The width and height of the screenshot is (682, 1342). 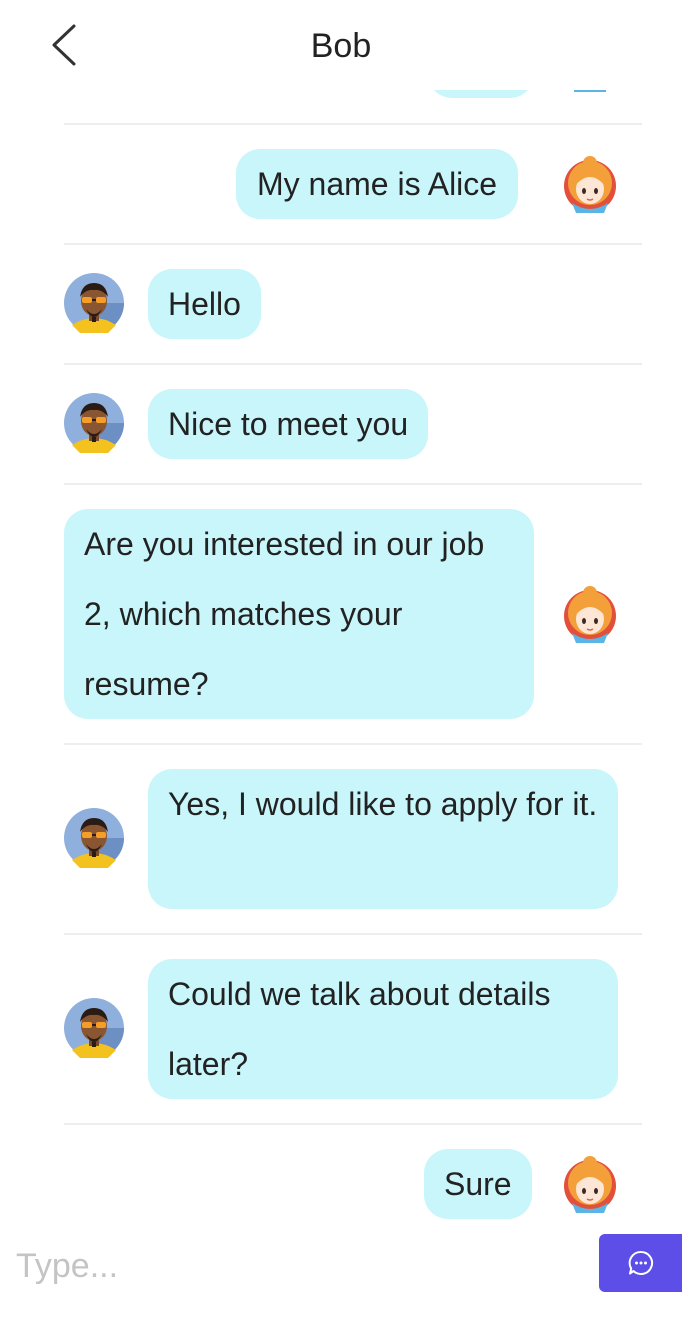 I want to click on chat-header: Bob, so click(x=341, y=45).